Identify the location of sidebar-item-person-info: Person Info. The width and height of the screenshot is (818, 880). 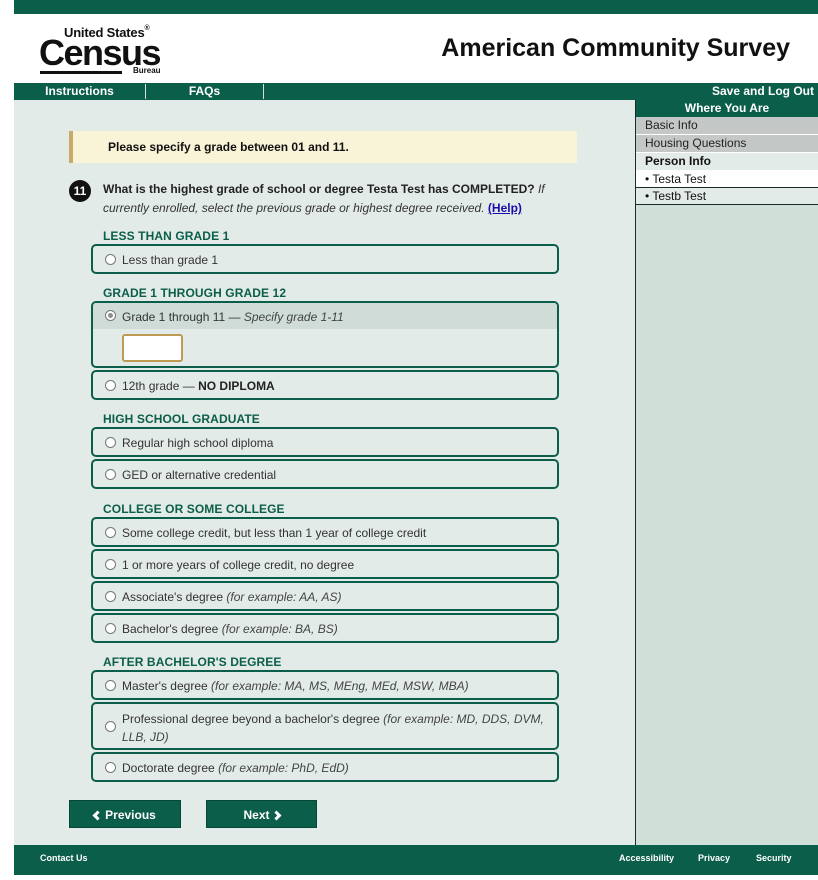
(727, 162).